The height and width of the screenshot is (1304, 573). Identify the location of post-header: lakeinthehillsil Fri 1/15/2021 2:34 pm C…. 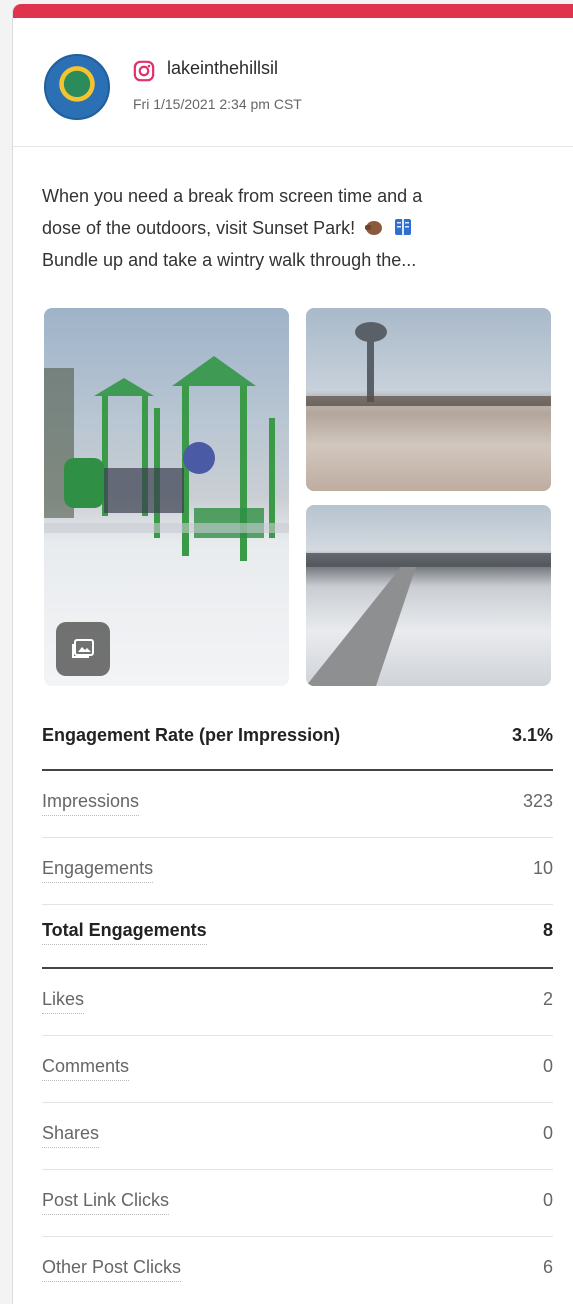
(293, 82).